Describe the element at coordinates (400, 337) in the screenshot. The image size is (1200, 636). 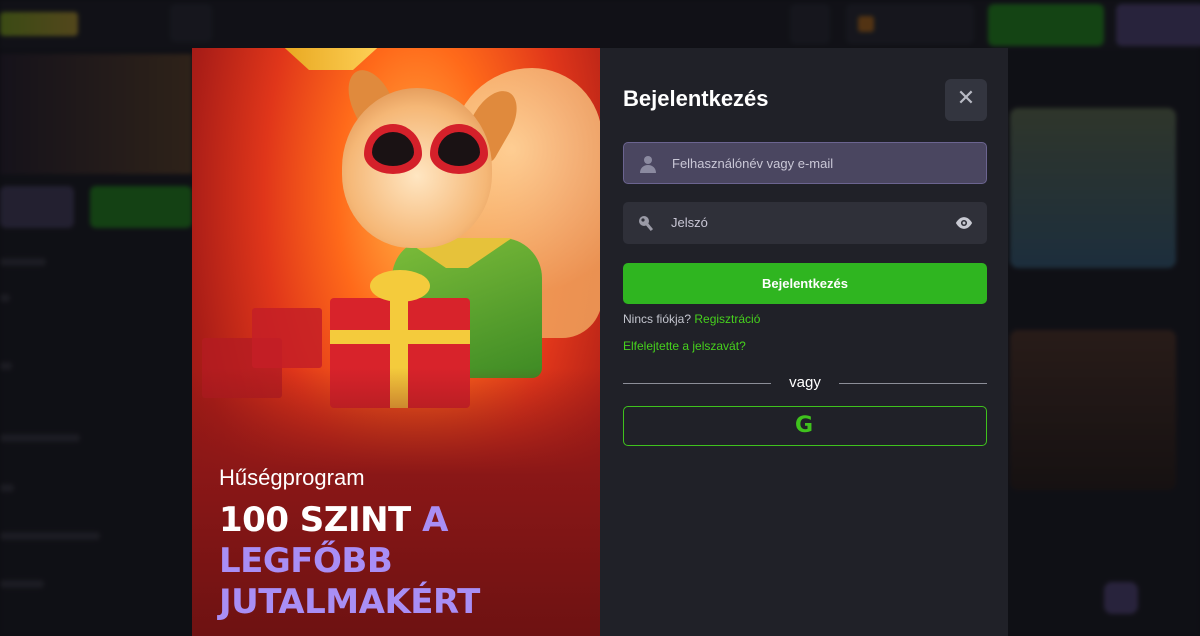
I see `gift-ribbon` at that location.